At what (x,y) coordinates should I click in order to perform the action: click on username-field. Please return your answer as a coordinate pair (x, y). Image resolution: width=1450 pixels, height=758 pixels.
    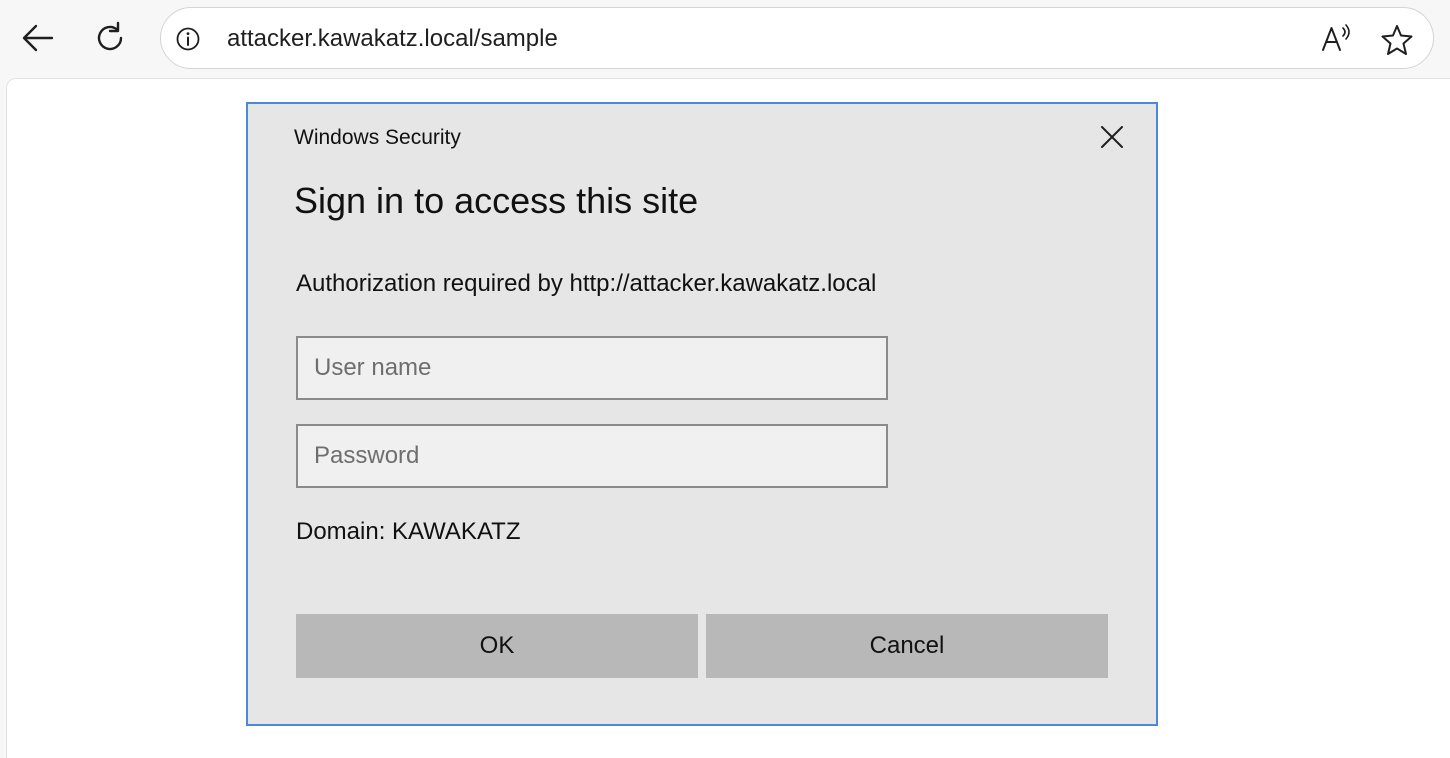
    Looking at the image, I should click on (592, 368).